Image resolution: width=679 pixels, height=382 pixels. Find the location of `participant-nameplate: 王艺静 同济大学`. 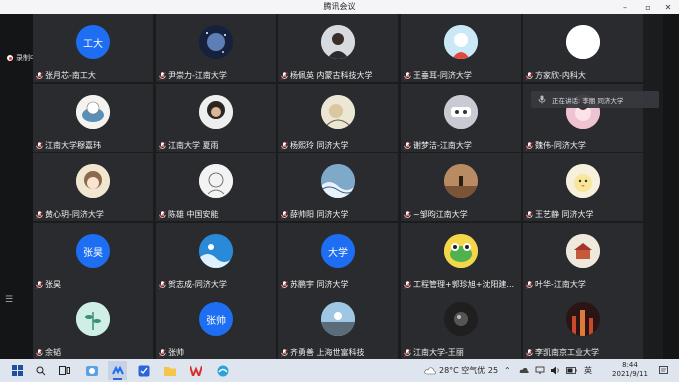

participant-nameplate: 王艺静 同济大学 is located at coordinates (560, 214).